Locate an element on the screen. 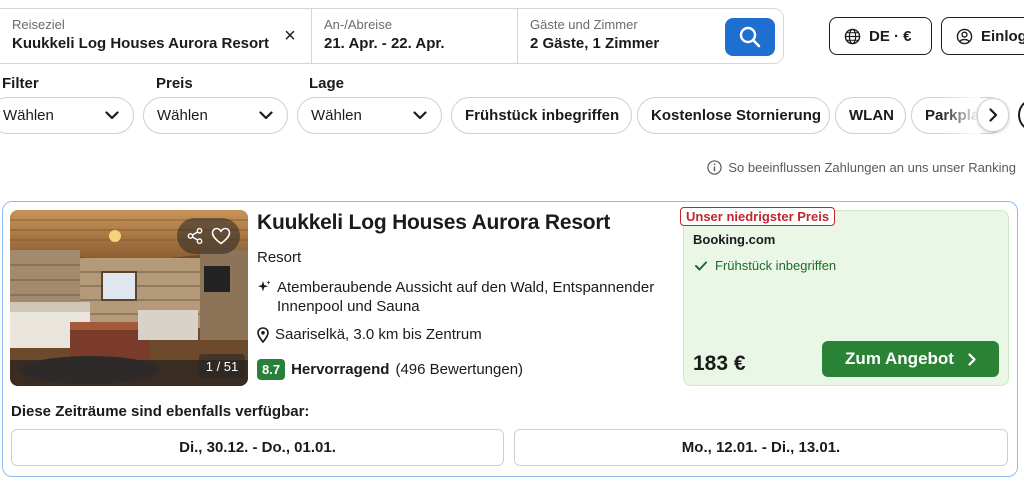 This screenshot has width=1024, height=478. clear-destination-icon: × is located at coordinates (290, 36).